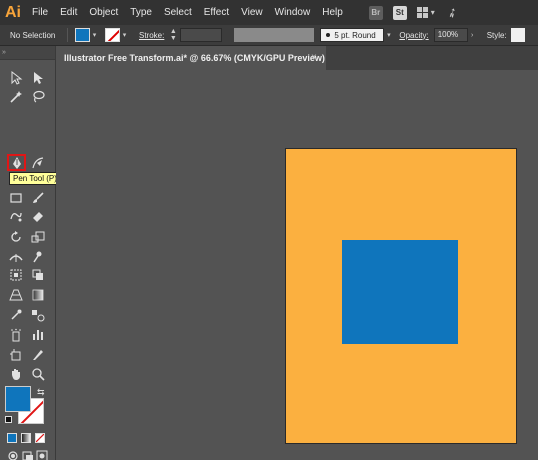 Image resolution: width=538 pixels, height=460 pixels. I want to click on rectangle-tool-icon, so click(16, 198).